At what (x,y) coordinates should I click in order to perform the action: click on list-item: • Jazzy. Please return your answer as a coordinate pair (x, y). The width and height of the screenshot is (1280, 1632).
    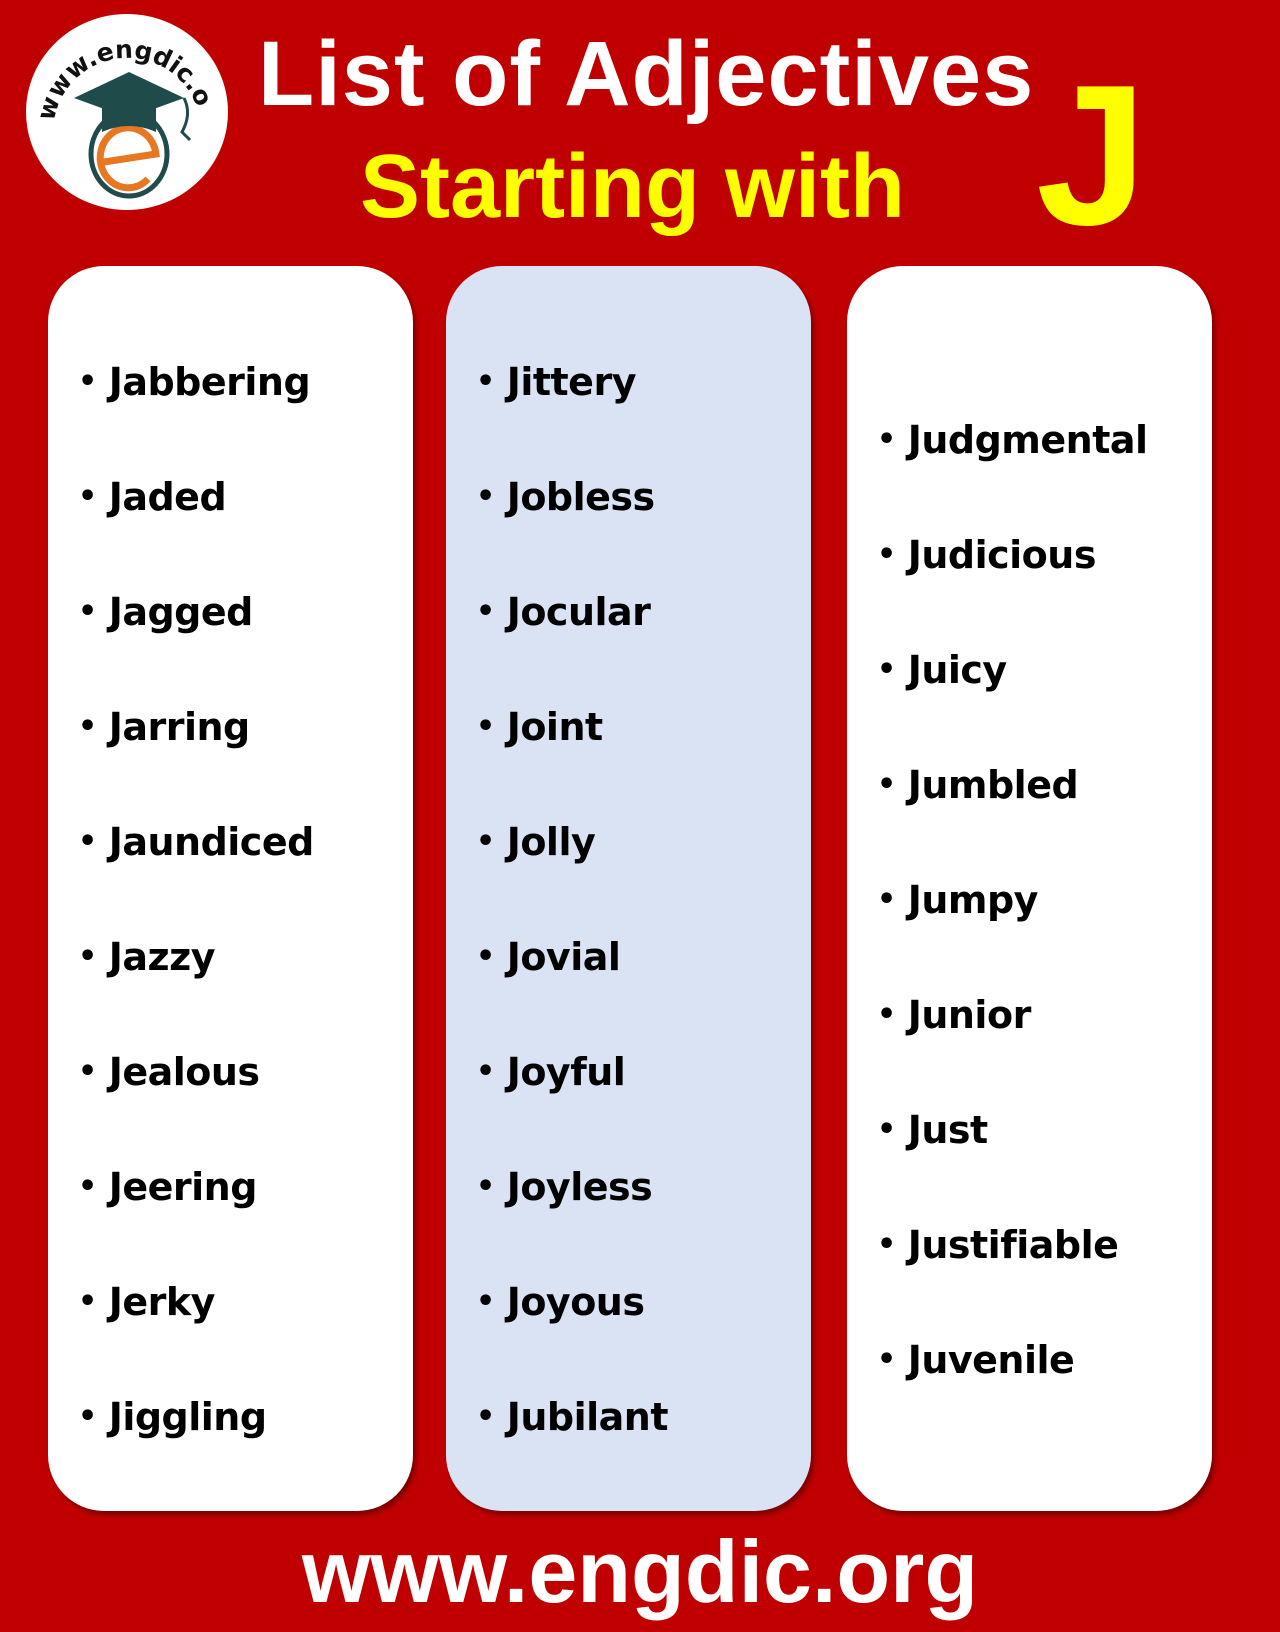
    Looking at the image, I should click on (146, 957).